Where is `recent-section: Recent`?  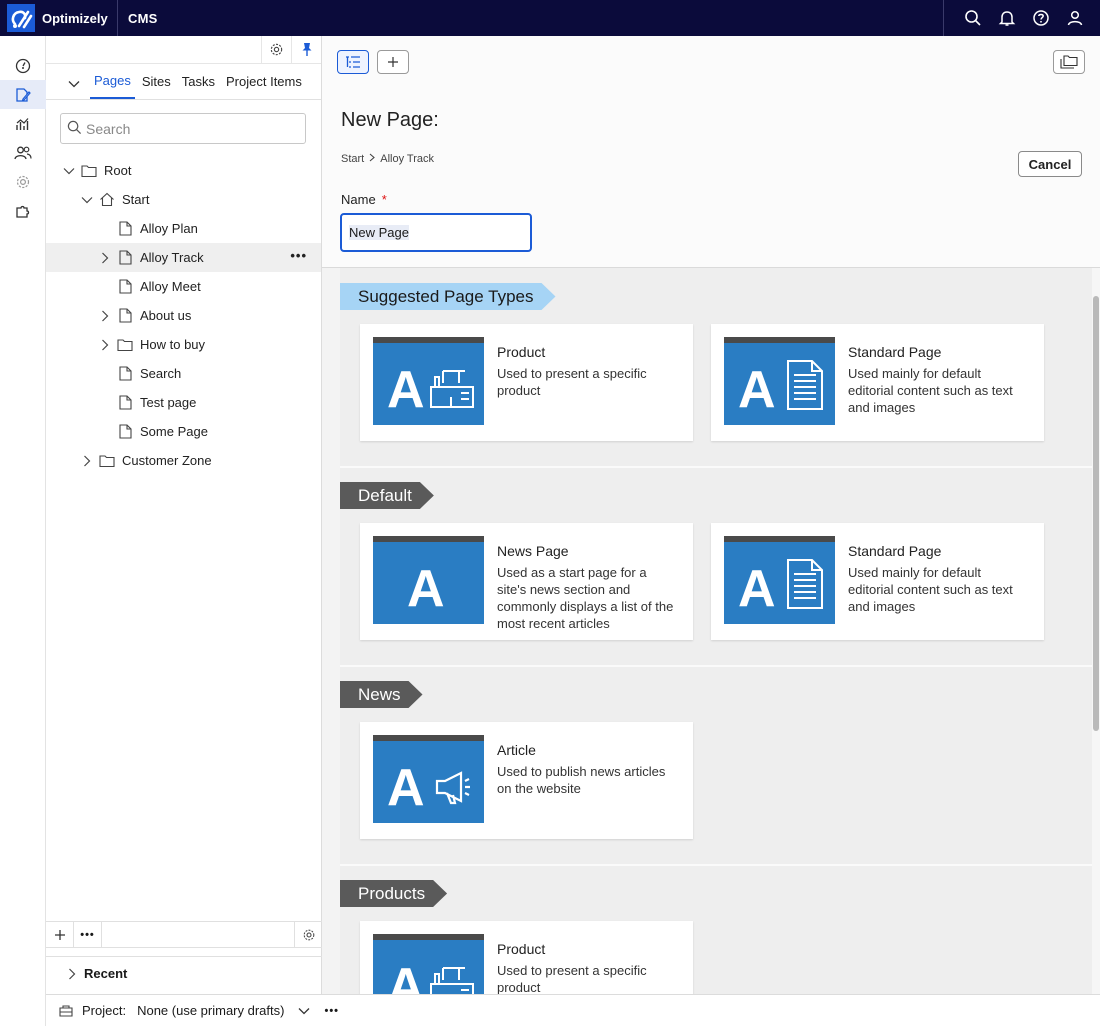 recent-section: Recent is located at coordinates (184, 973).